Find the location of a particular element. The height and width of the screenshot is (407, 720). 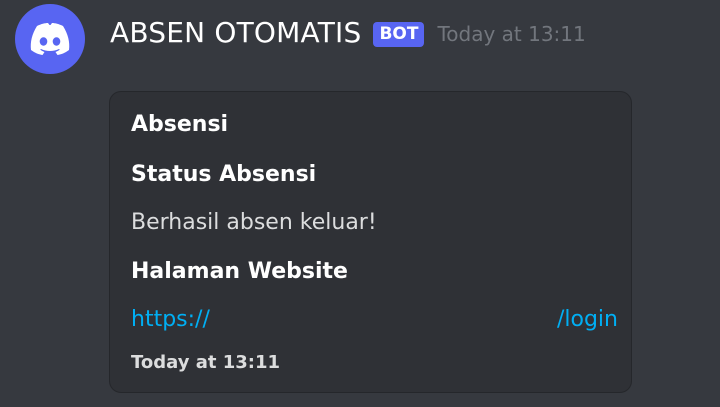

website-link-start: https:// is located at coordinates (170, 319).